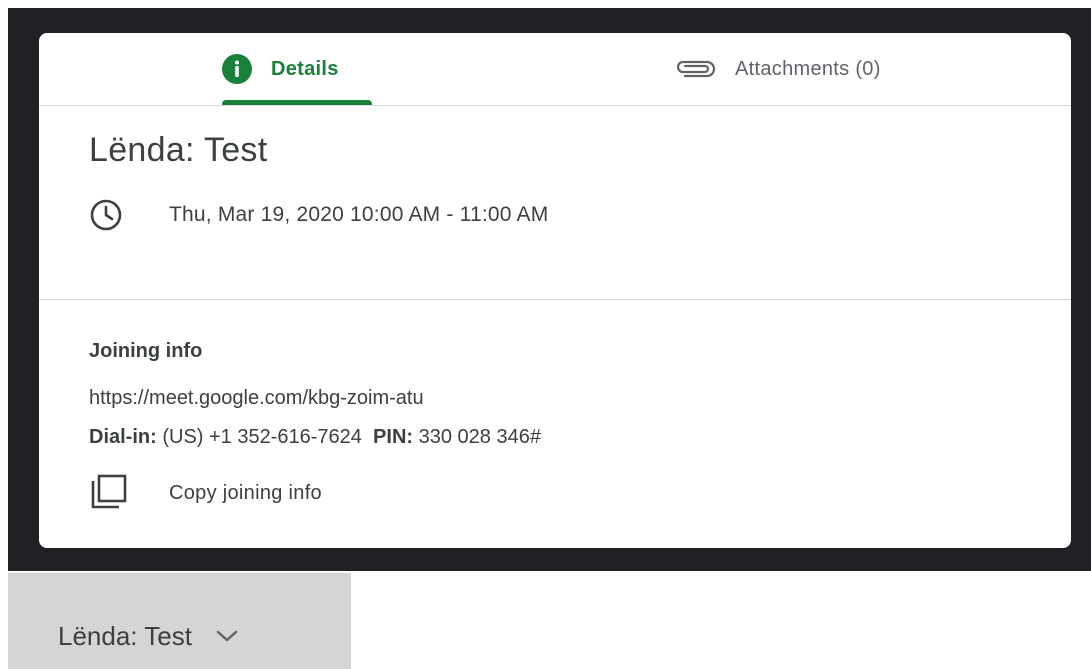 This screenshot has width=1091, height=669. Describe the element at coordinates (227, 636) in the screenshot. I see `chevron-down-icon` at that location.